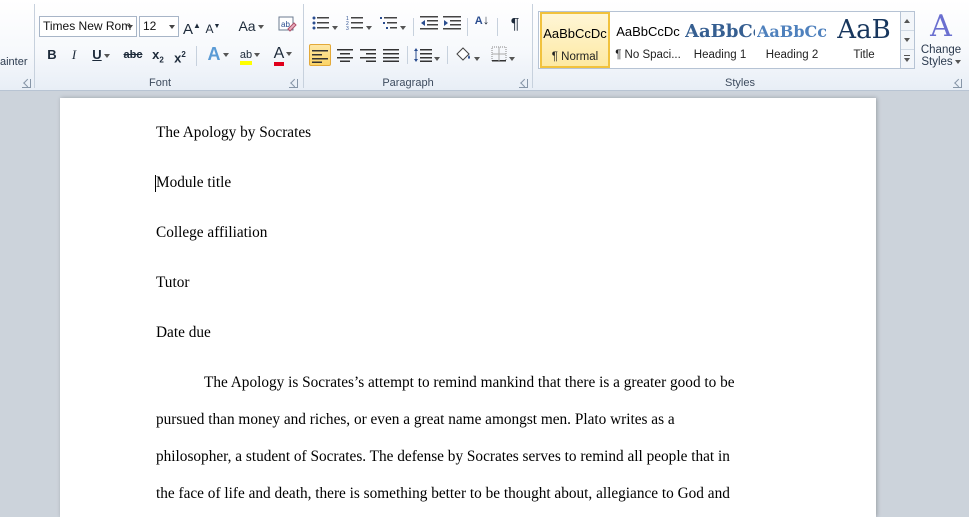 The height and width of the screenshot is (517, 969). I want to click on font-group-label: Font, so click(159, 83).